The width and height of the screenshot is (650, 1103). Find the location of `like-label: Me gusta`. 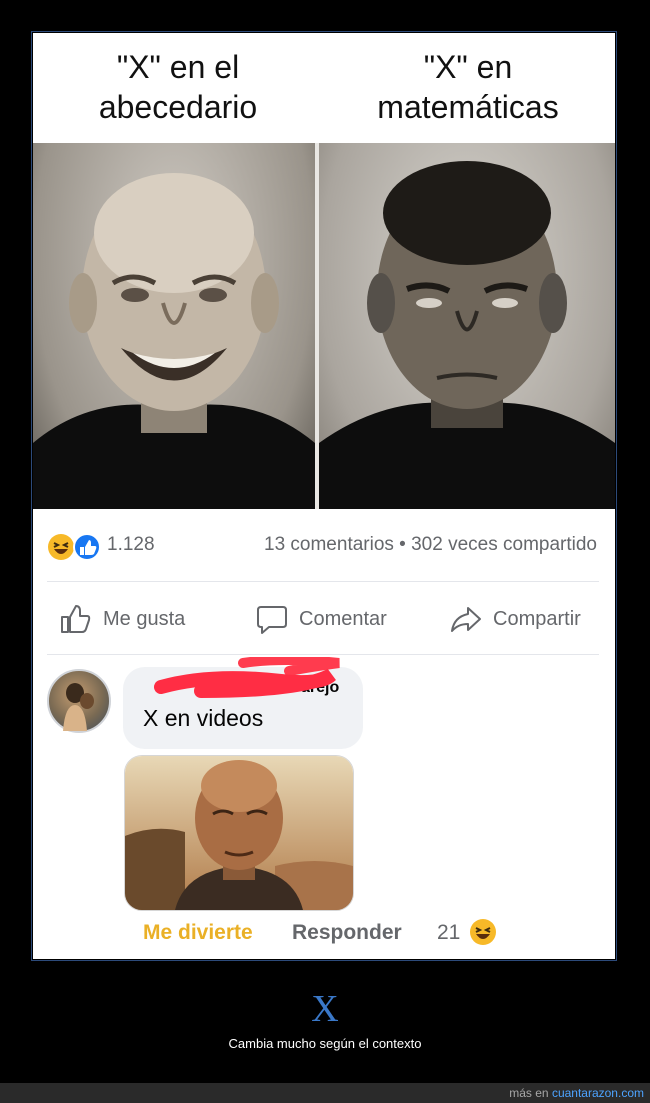

like-label: Me gusta is located at coordinates (144, 618).